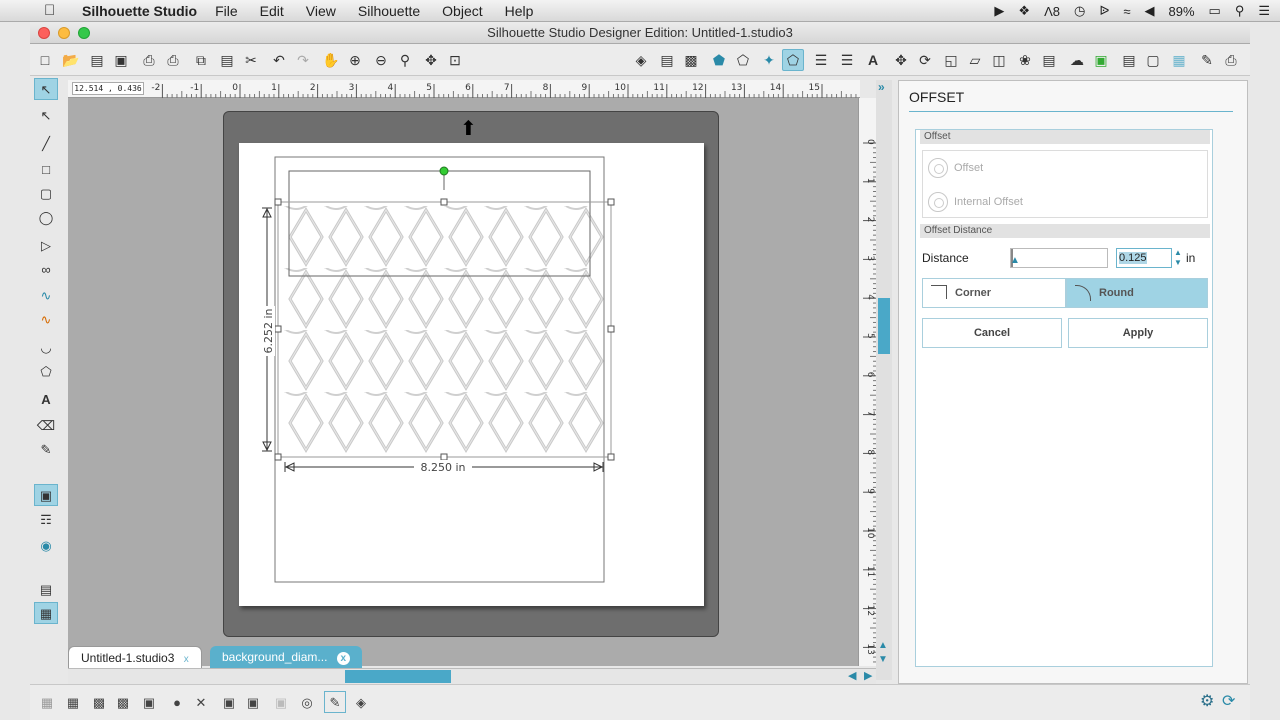  I want to click on internal-offset-icon, so click(938, 202).